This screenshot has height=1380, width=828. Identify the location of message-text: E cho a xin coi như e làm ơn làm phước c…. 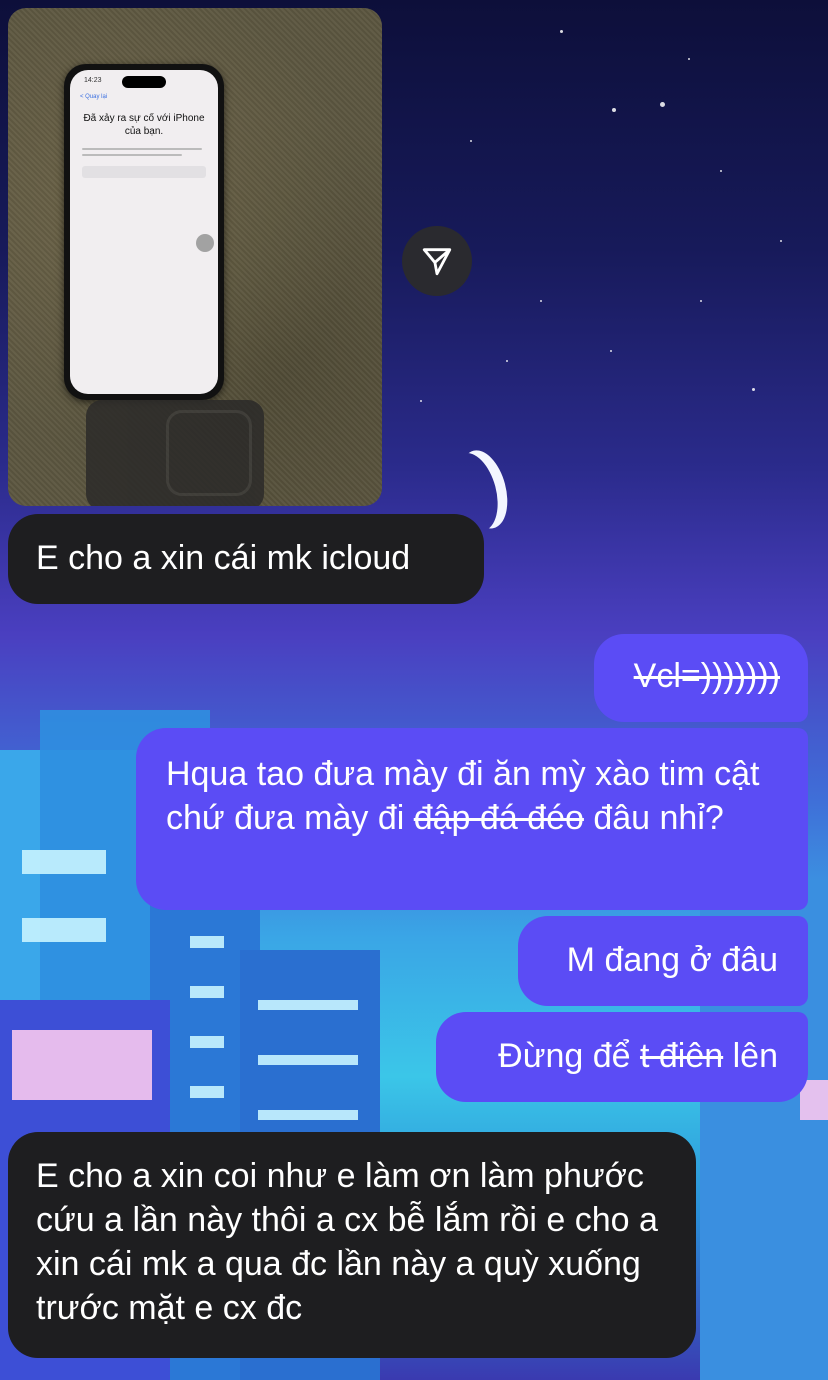
(347, 1242).